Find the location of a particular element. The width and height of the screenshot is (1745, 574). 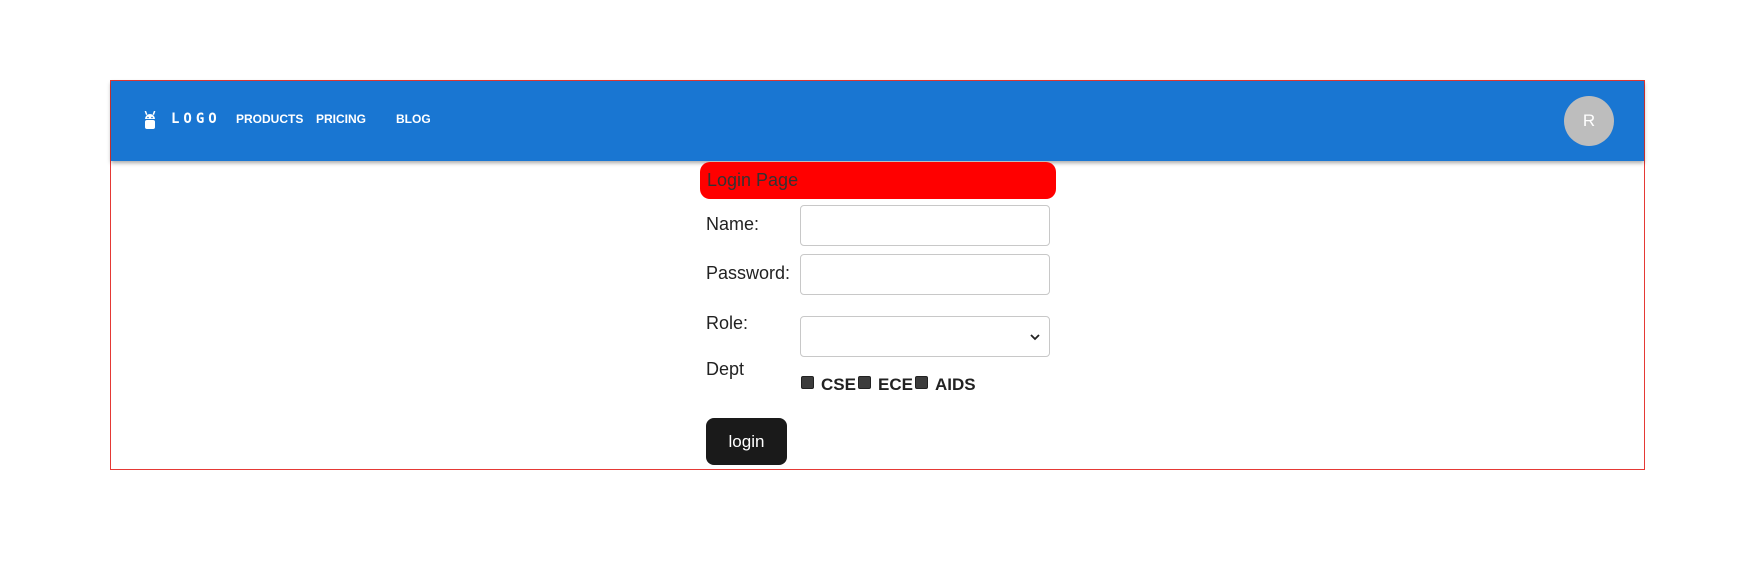

name-label: Name: is located at coordinates (733, 224).